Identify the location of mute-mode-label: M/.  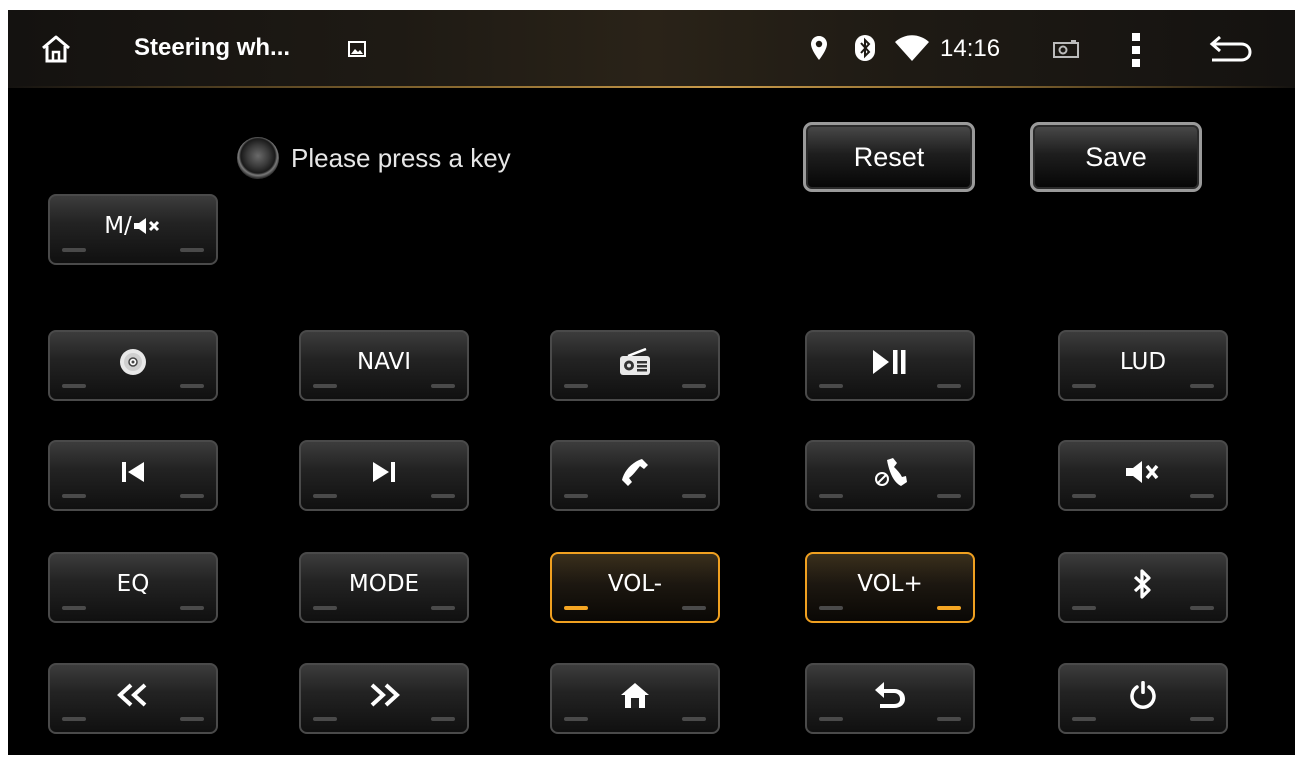
(118, 225).